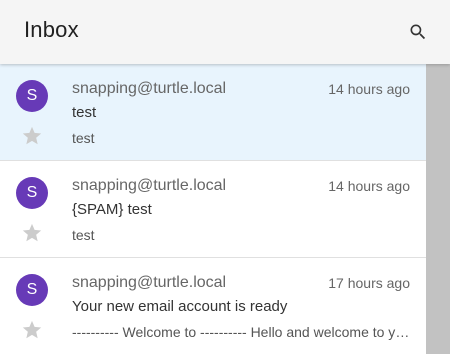  I want to click on page-title: Inbox, so click(51, 29).